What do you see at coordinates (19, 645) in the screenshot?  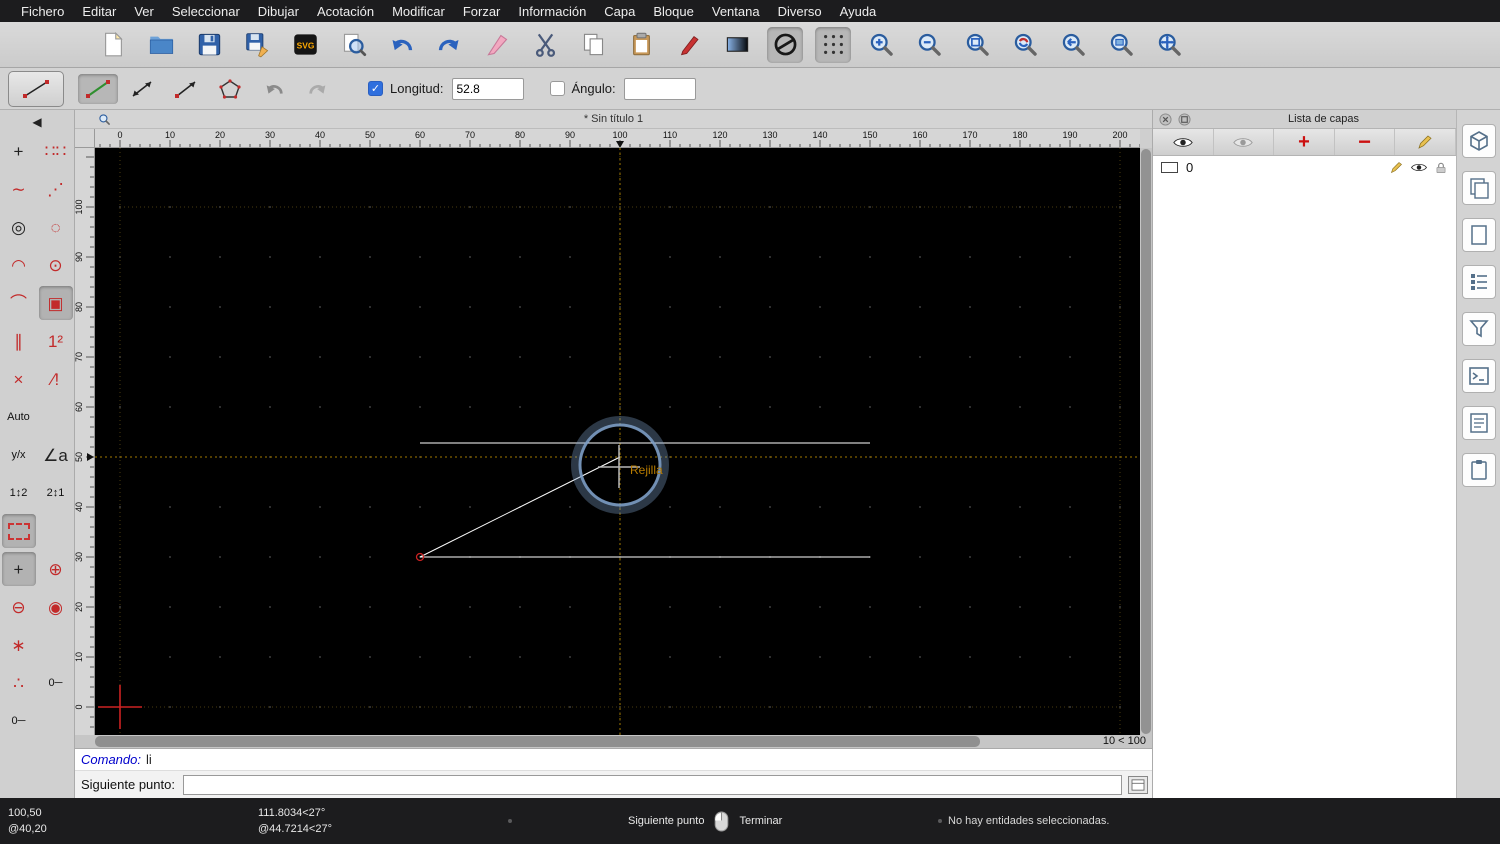 I see `snap-intersection-button: ∗` at bounding box center [19, 645].